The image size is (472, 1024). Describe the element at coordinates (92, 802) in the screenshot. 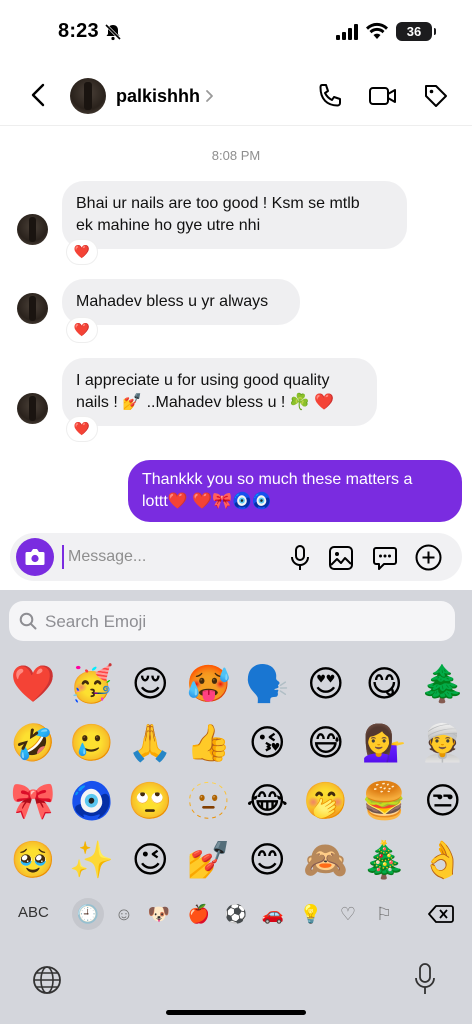

I see `emoji-key: 🧿` at that location.